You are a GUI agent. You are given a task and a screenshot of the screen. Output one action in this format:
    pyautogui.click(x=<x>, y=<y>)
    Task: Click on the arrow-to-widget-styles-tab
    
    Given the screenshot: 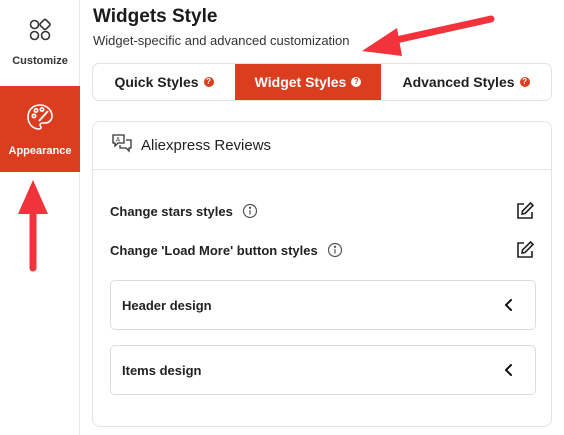 What is the action you would take?
    pyautogui.click(x=428, y=35)
    